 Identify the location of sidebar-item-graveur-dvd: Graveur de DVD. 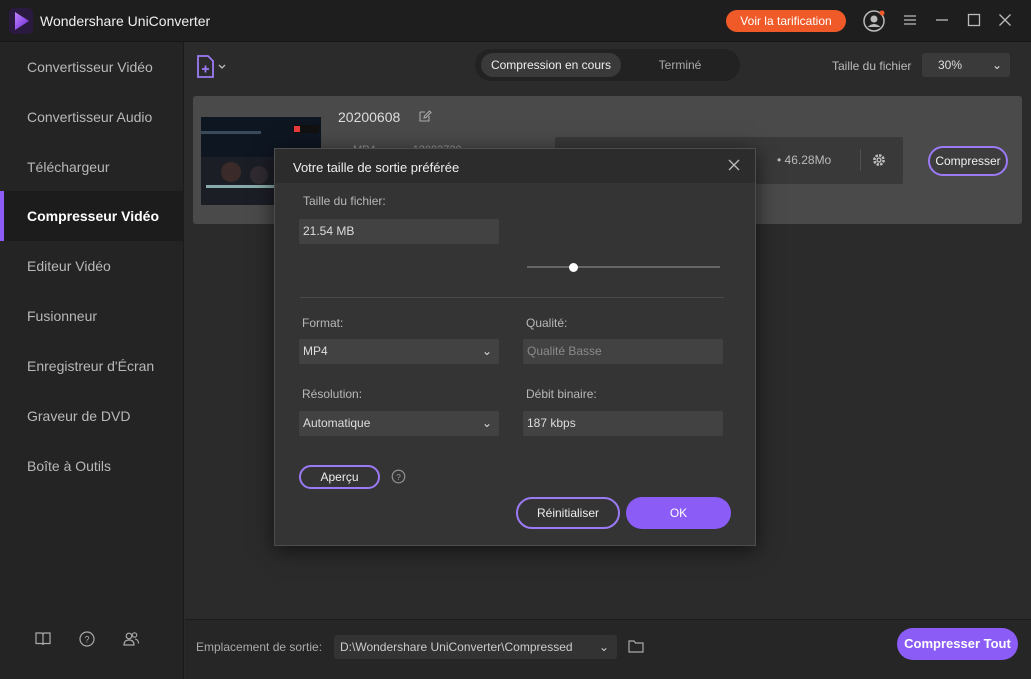
(92, 416).